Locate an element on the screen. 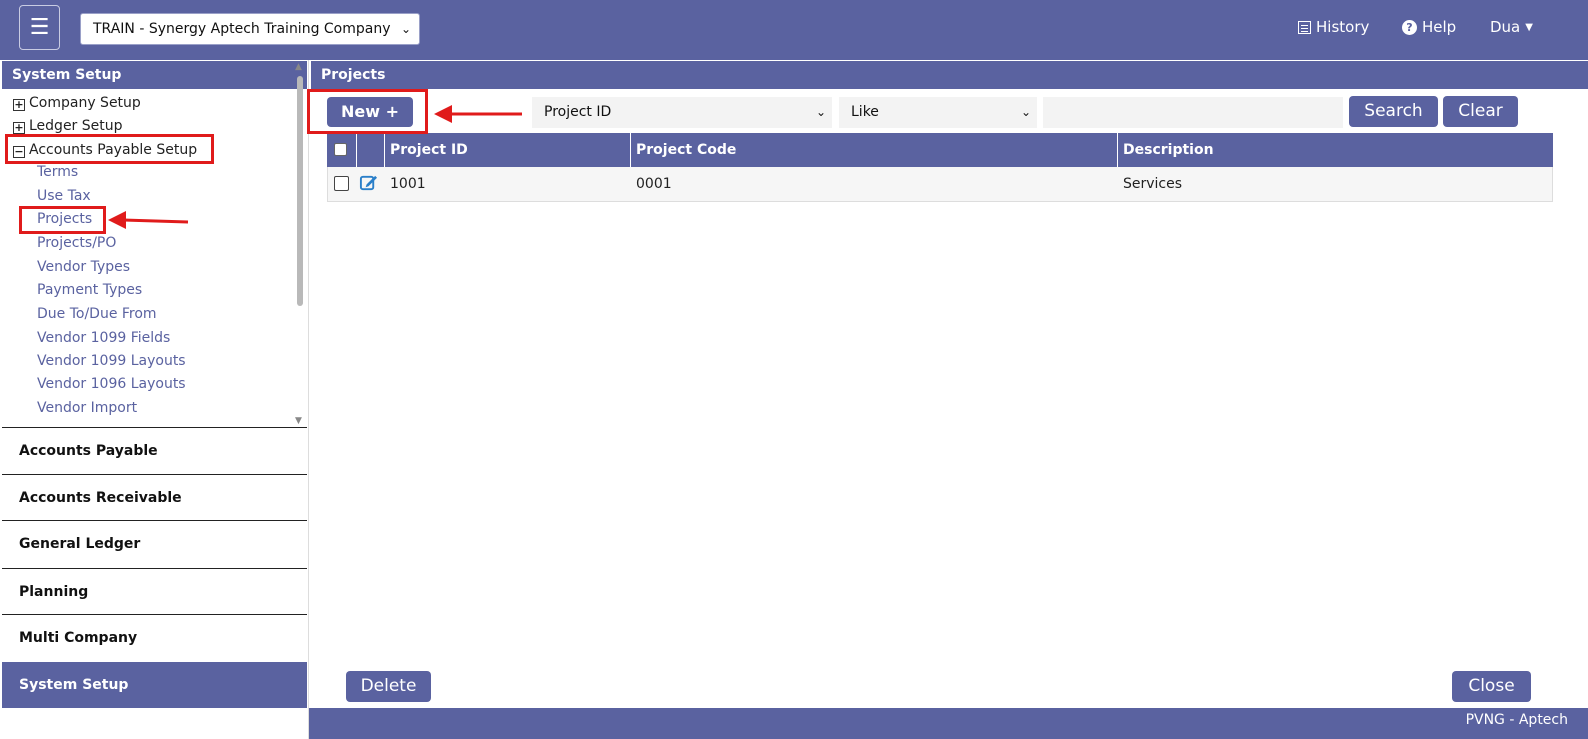  module-accounts-receivable: Accounts Receivable is located at coordinates (154, 497).